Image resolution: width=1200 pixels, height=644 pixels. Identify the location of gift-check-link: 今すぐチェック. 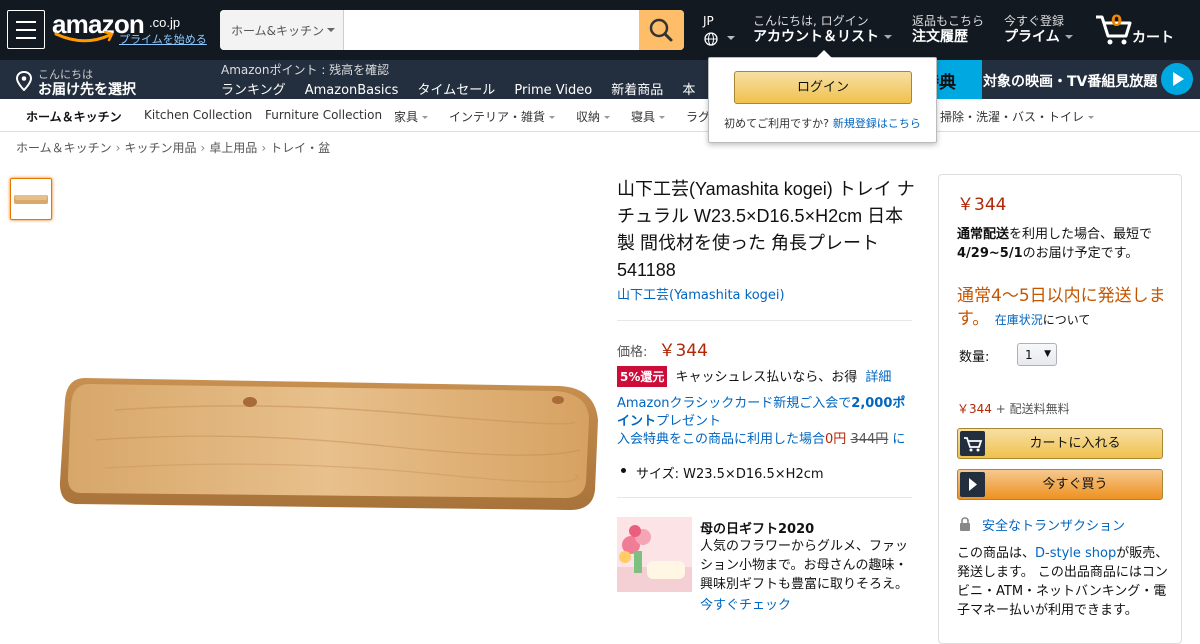
(745, 603).